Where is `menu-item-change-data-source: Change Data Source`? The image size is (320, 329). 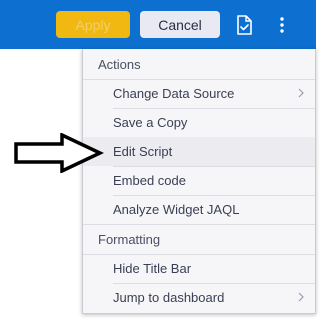
menu-item-change-data-source: Change Data Source is located at coordinates (199, 93).